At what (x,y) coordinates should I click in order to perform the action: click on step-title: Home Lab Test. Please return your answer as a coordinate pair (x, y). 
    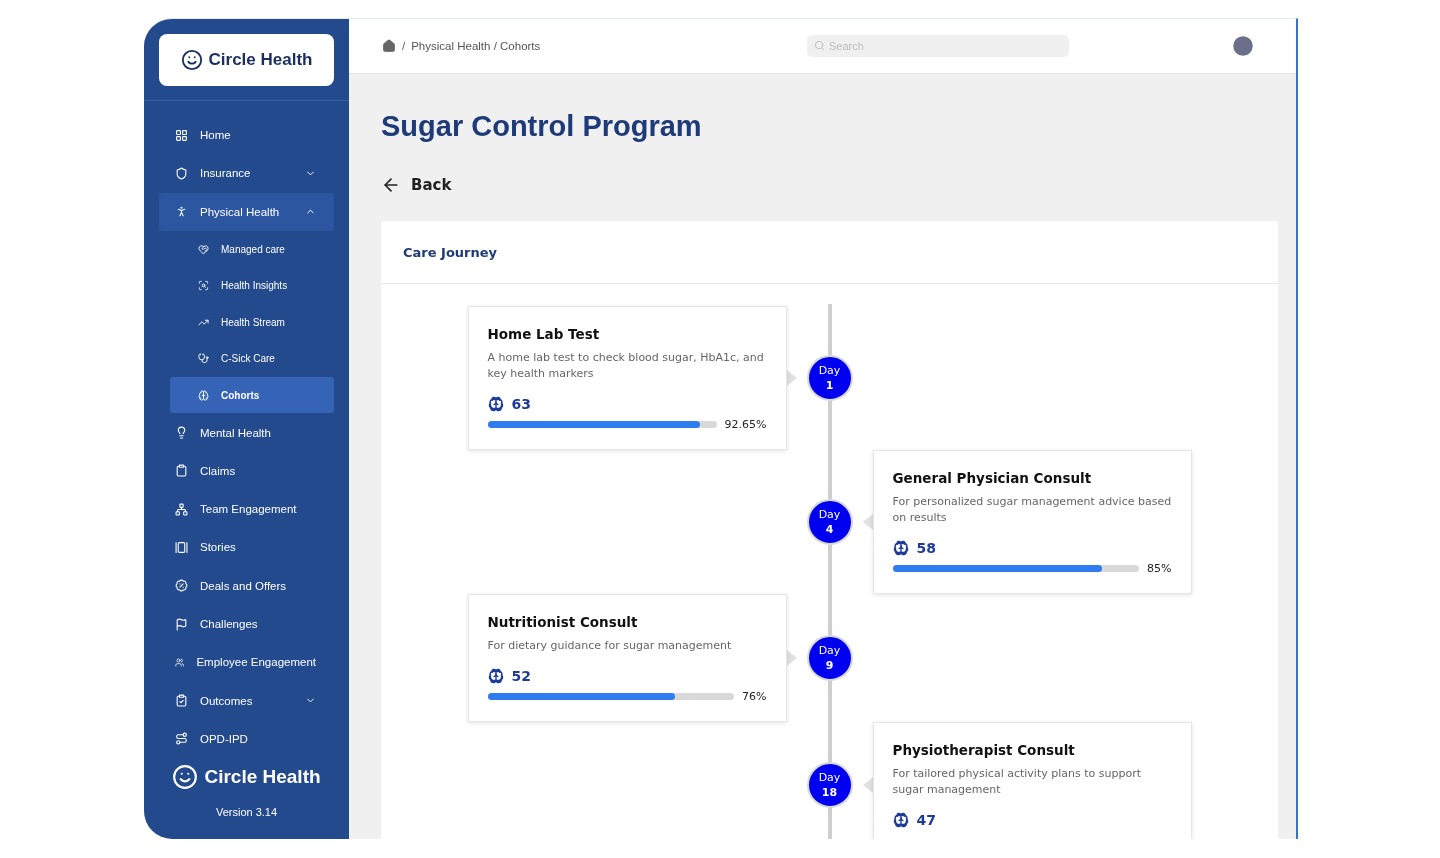
    Looking at the image, I should click on (544, 334).